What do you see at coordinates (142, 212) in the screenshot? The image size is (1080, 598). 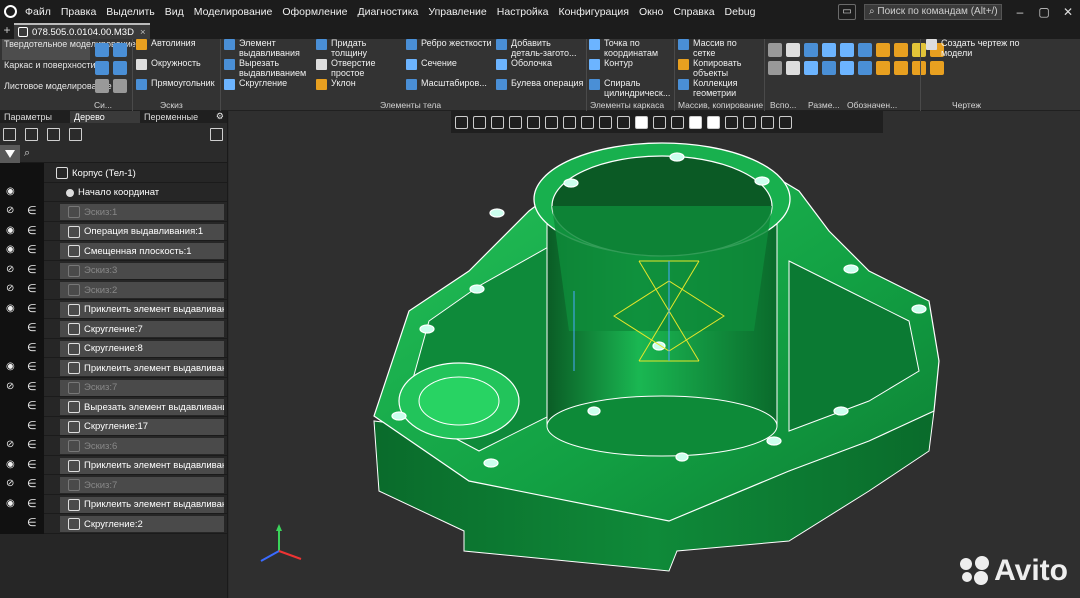 I see `tree-node: Эскиз:1` at bounding box center [142, 212].